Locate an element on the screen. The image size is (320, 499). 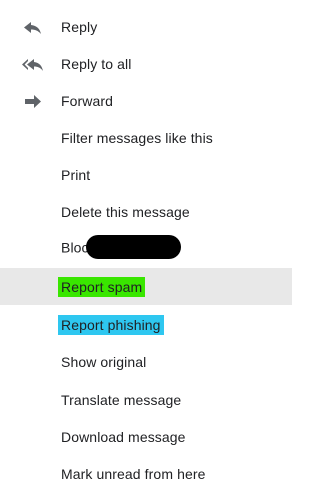
reply-all-icon is located at coordinates (33, 64).